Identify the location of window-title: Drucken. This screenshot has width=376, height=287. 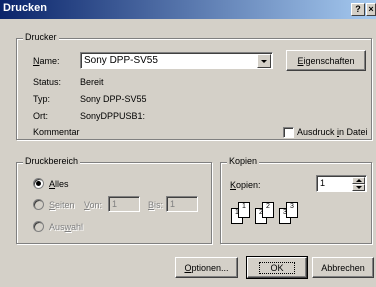
(25, 8).